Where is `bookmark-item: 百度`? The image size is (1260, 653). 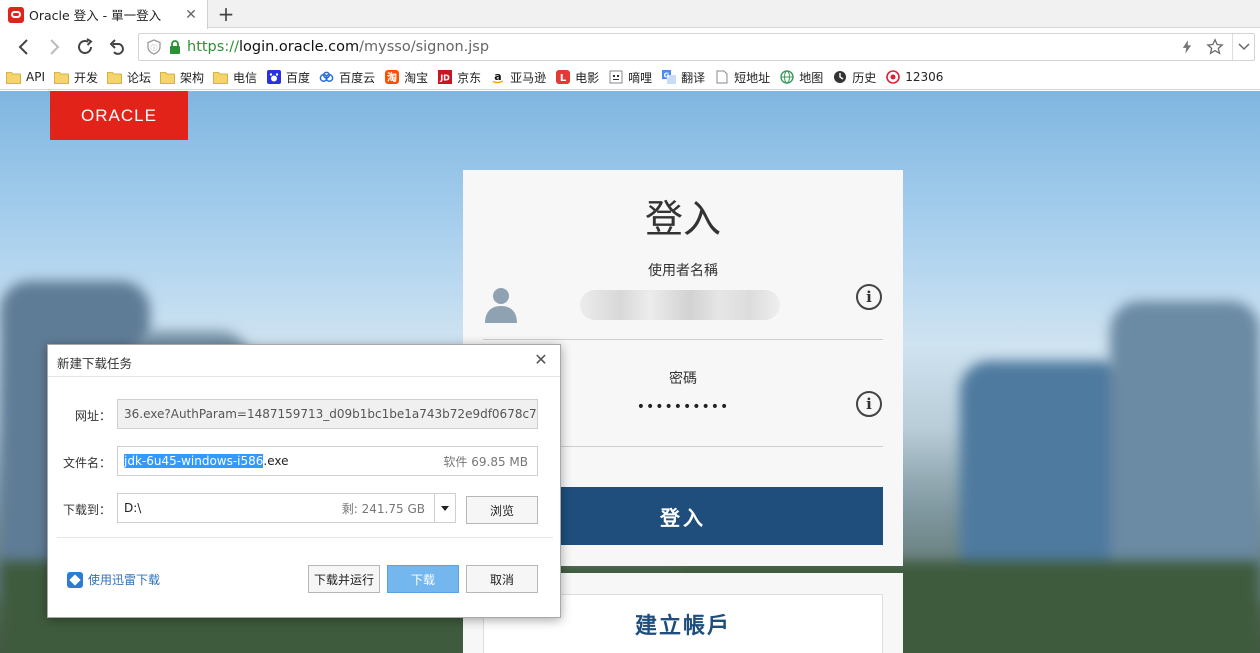 bookmark-item: 百度 is located at coordinates (288, 77).